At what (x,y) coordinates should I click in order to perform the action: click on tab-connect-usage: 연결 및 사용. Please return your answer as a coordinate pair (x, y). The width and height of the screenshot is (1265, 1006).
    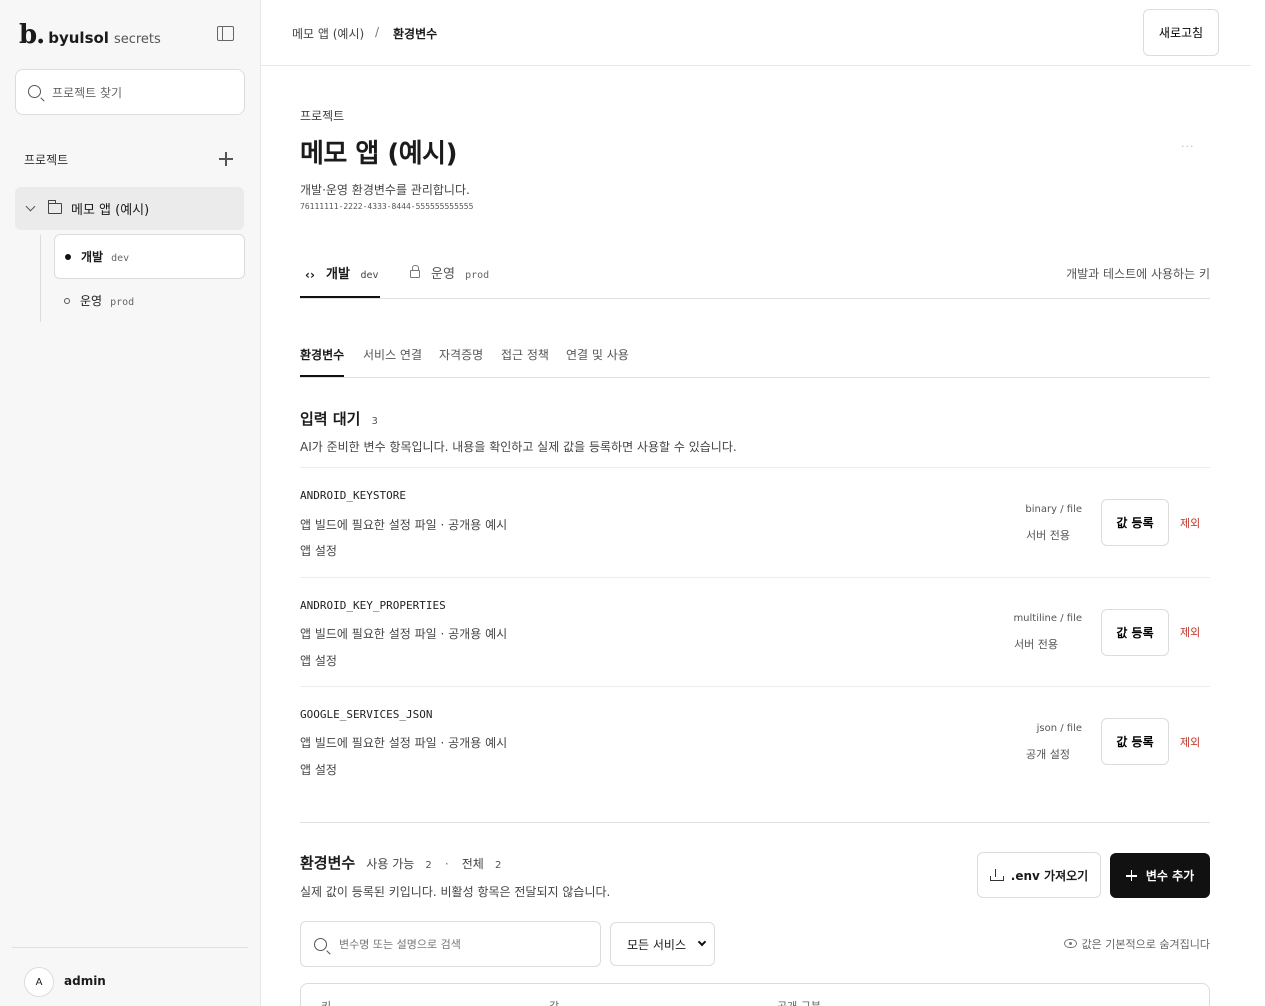
    Looking at the image, I should click on (597, 354).